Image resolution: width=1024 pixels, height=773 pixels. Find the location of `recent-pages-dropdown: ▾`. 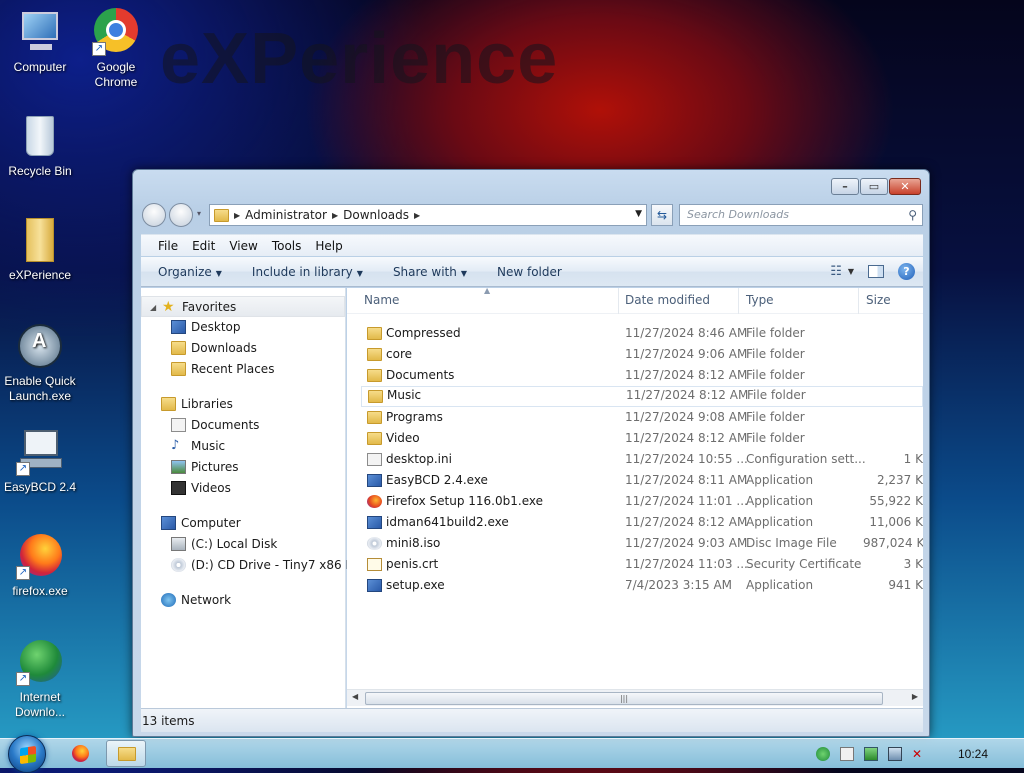

recent-pages-dropdown: ▾ is located at coordinates (199, 213).